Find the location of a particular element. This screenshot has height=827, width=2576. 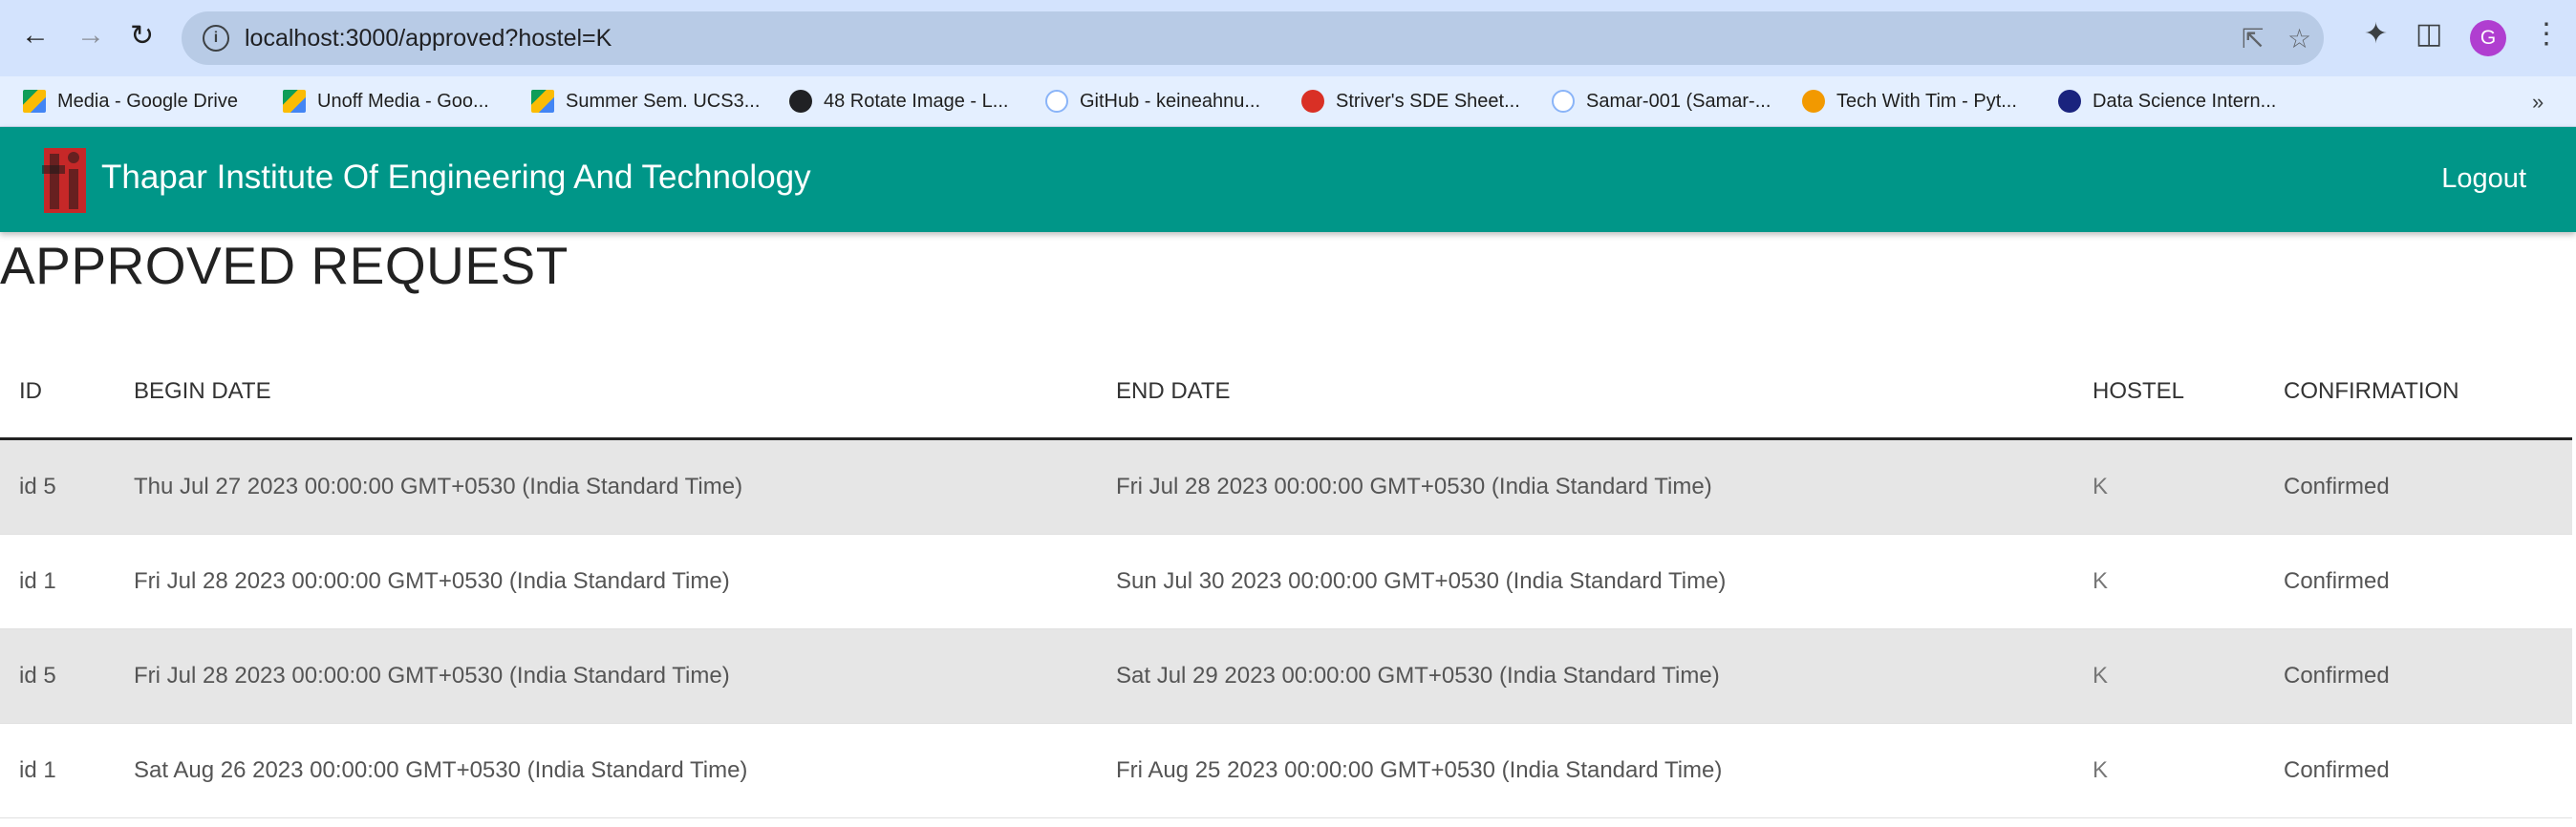

column-header-end-date: END DATE is located at coordinates (1173, 391).